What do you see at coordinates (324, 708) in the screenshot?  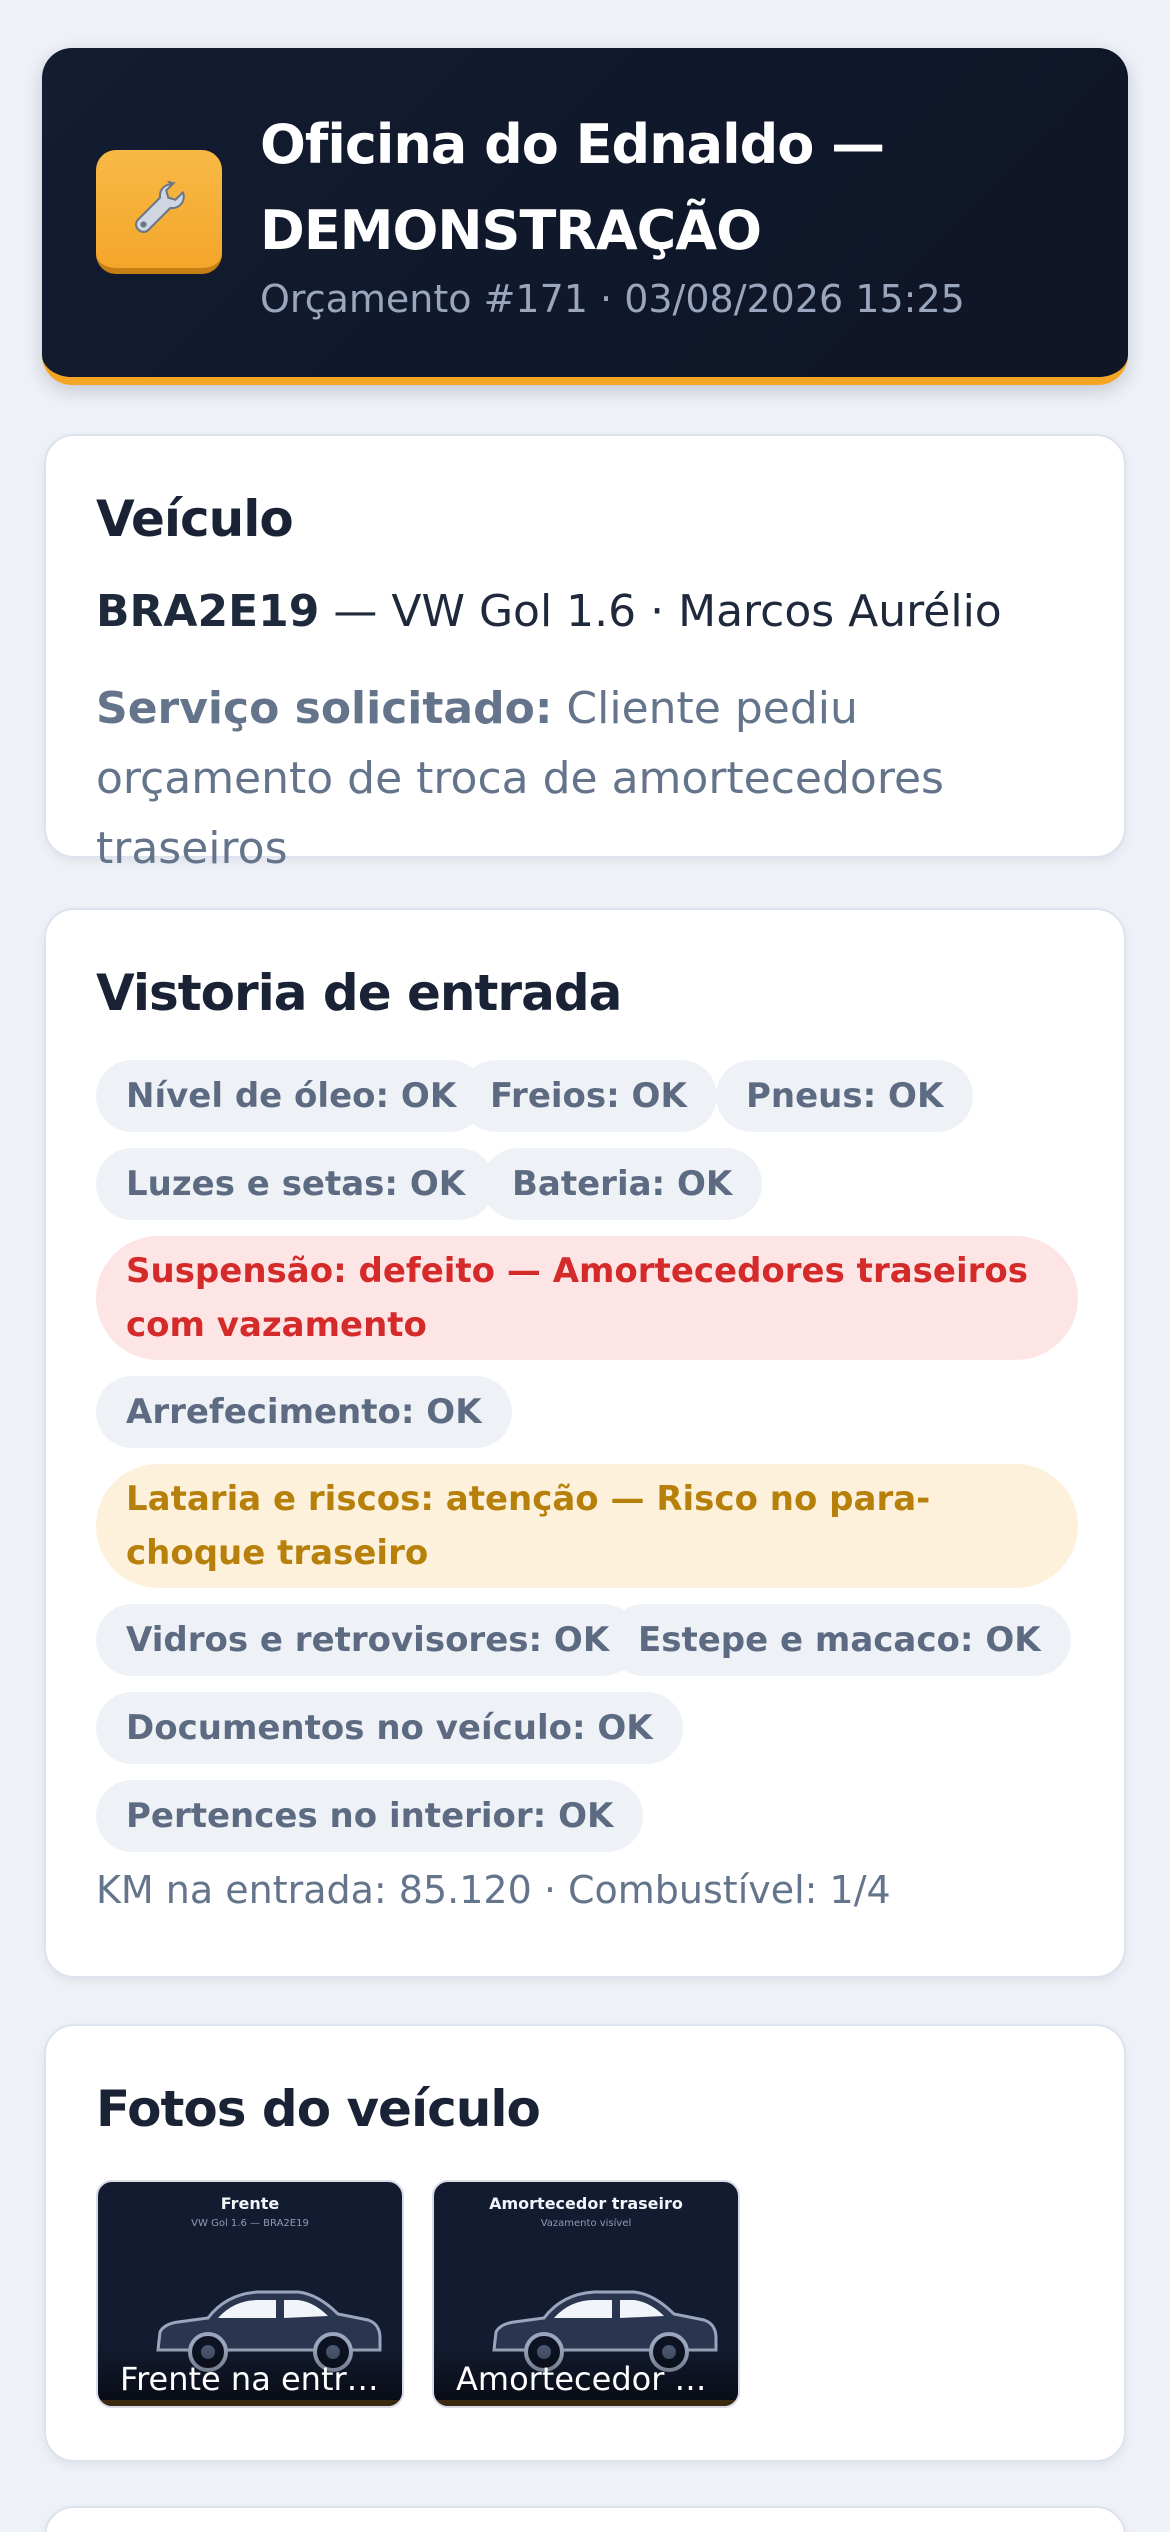 I see `service-label: Serviço solicitado:` at bounding box center [324, 708].